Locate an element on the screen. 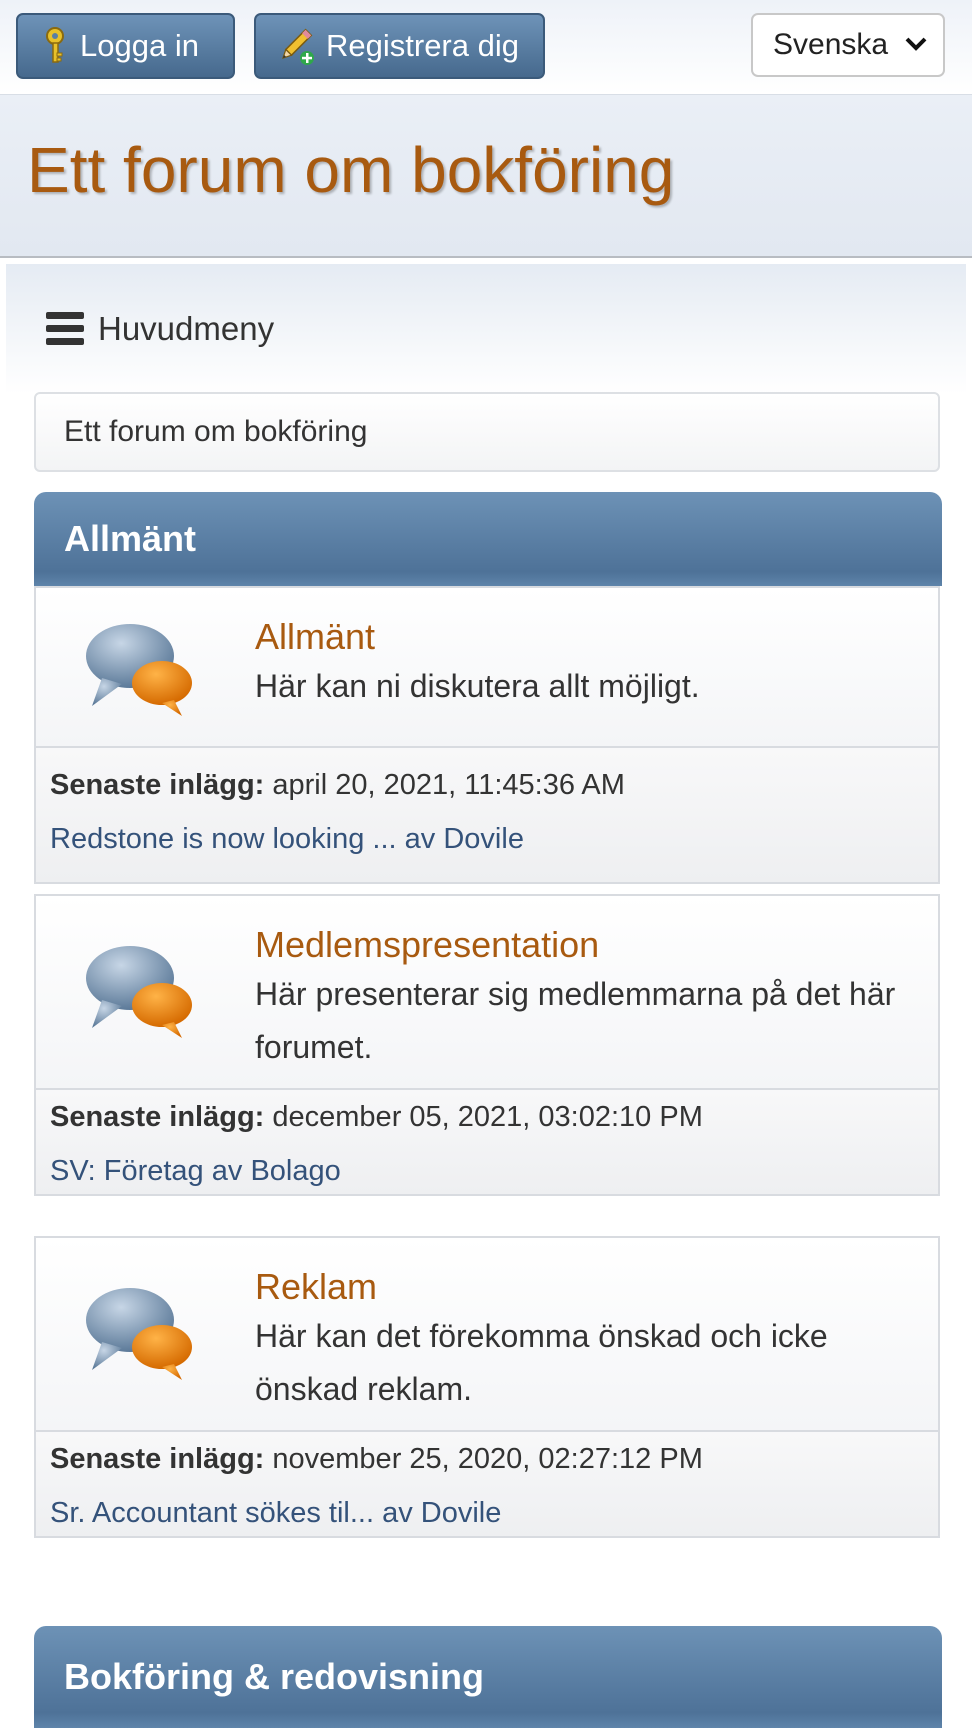  login-button: Logga in is located at coordinates (125, 46).